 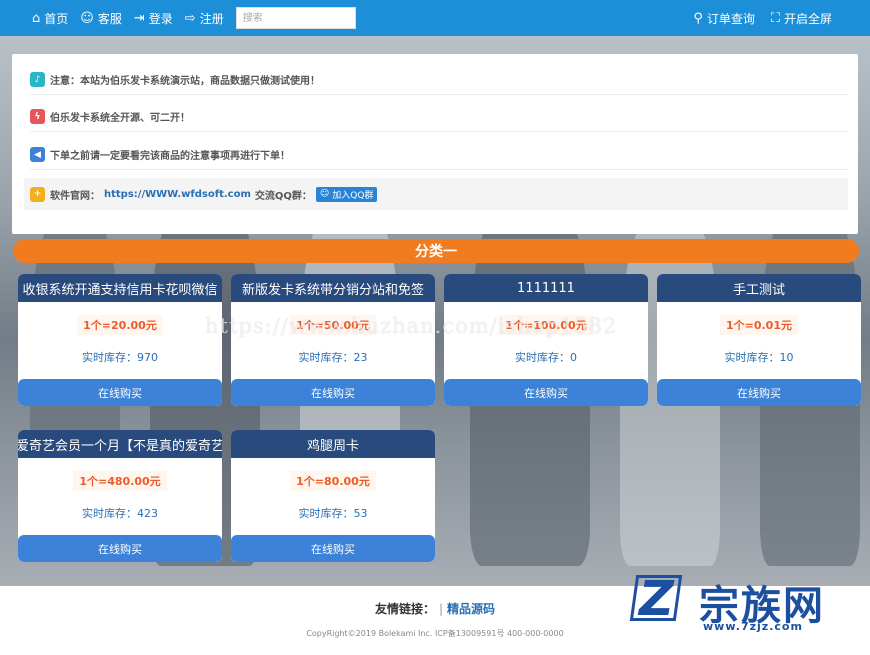 What do you see at coordinates (404, 609) in the screenshot?
I see `friend-links-label: 友情链接：` at bounding box center [404, 609].